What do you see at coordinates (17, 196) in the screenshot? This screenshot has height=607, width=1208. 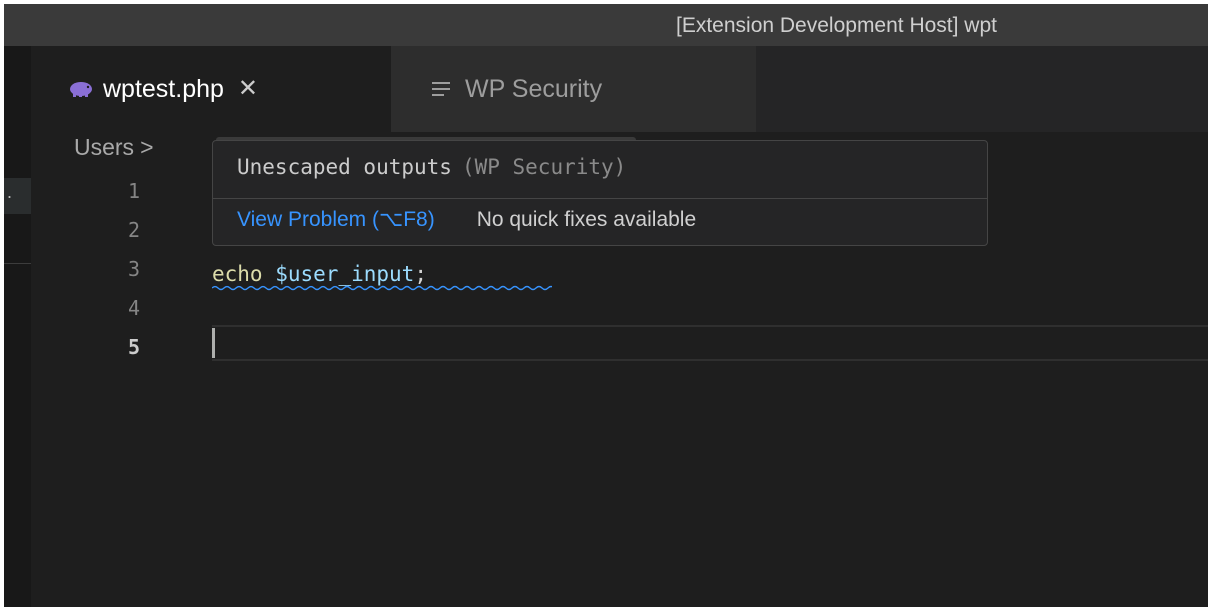 I see `left-panel-item: .` at bounding box center [17, 196].